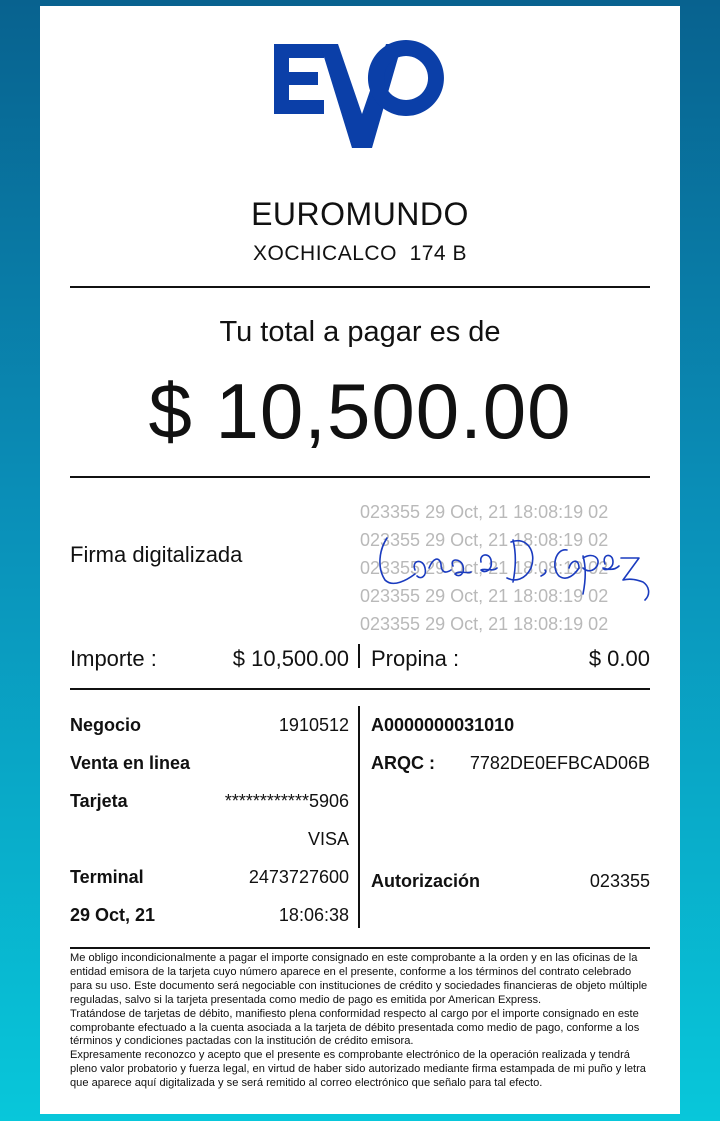 Image resolution: width=720 pixels, height=1121 pixels. I want to click on transaction-time: 18:06:38, so click(313, 915).